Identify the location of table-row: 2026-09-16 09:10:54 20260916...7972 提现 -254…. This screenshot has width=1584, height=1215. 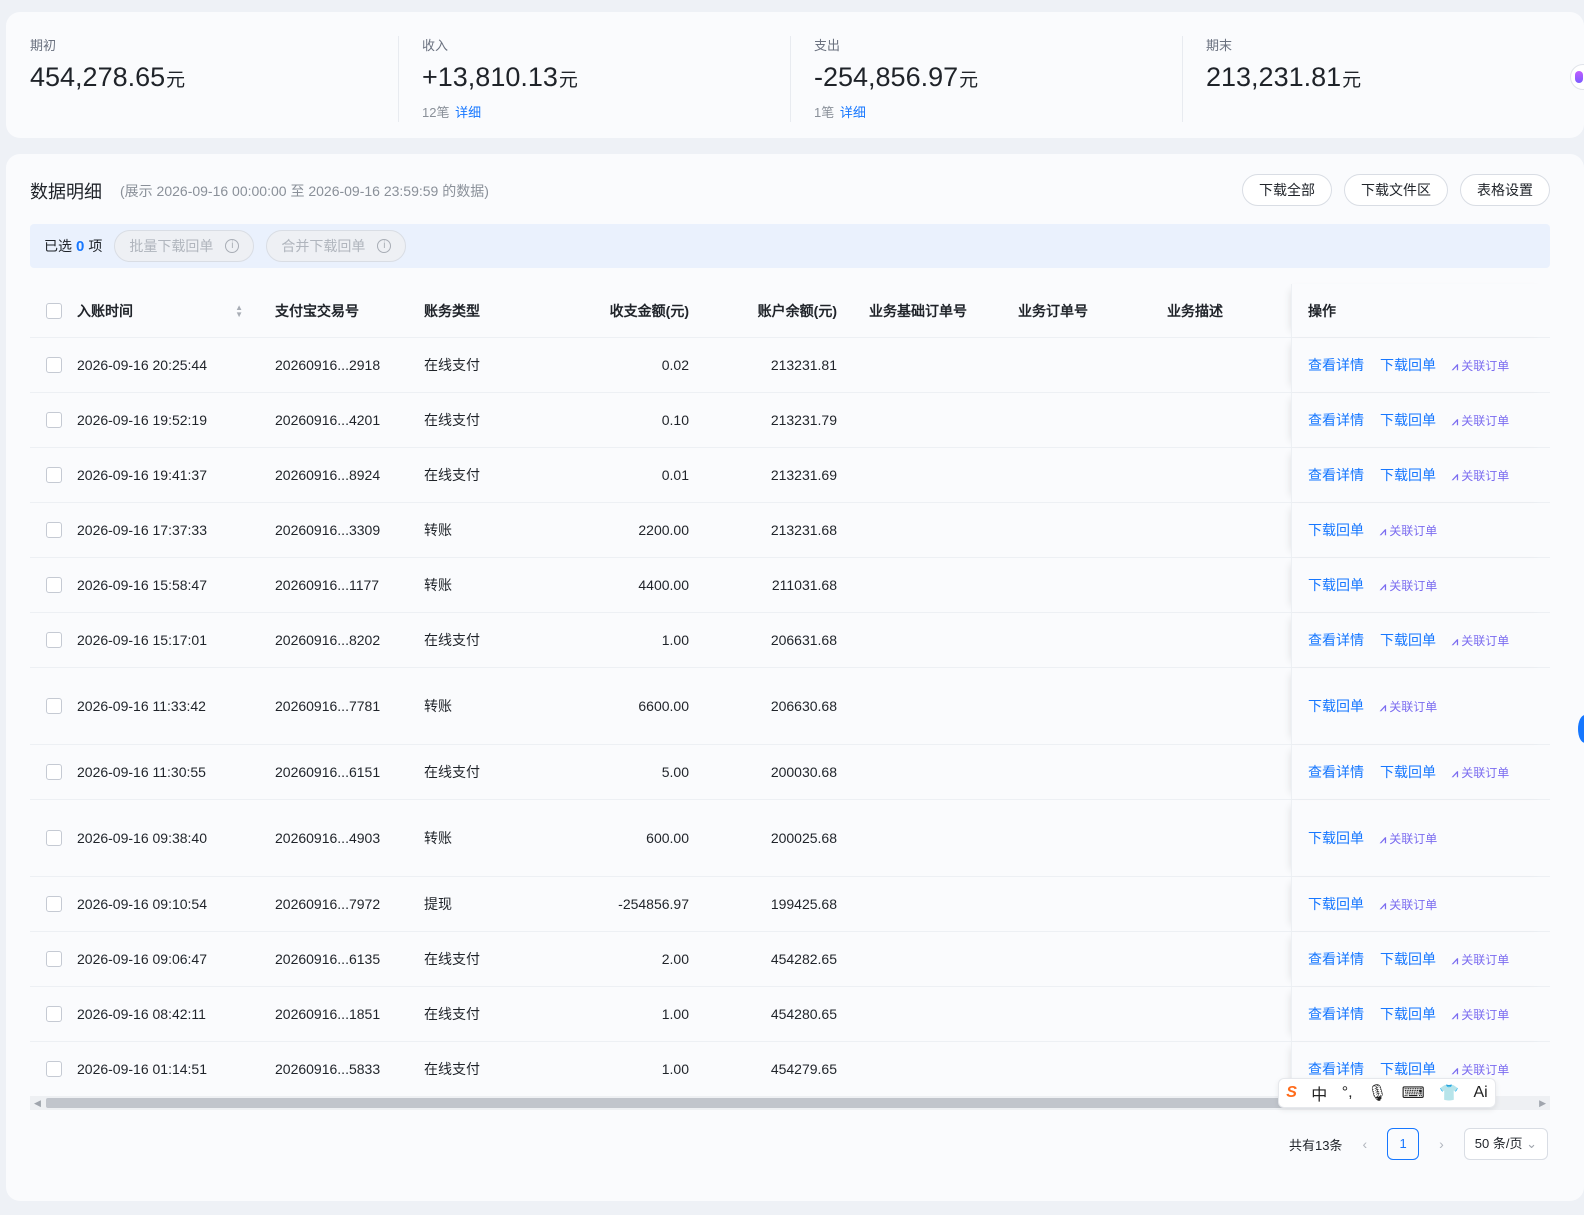
(790, 904).